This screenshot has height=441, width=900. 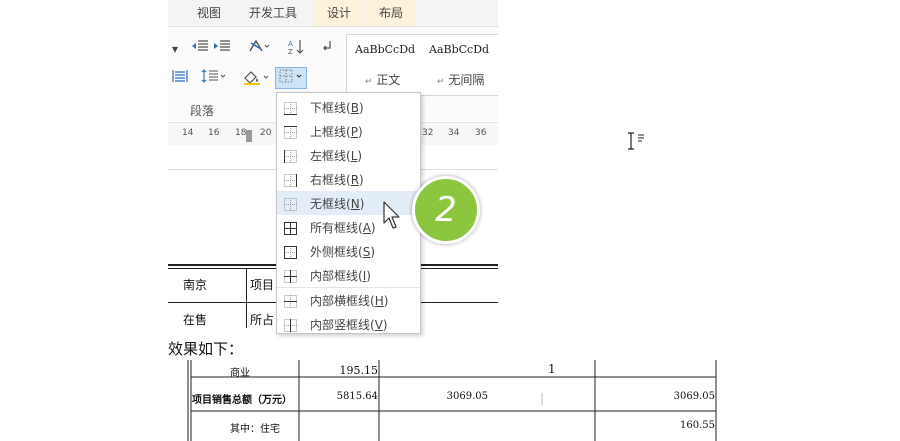 I want to click on border-right-icon, so click(x=290, y=179).